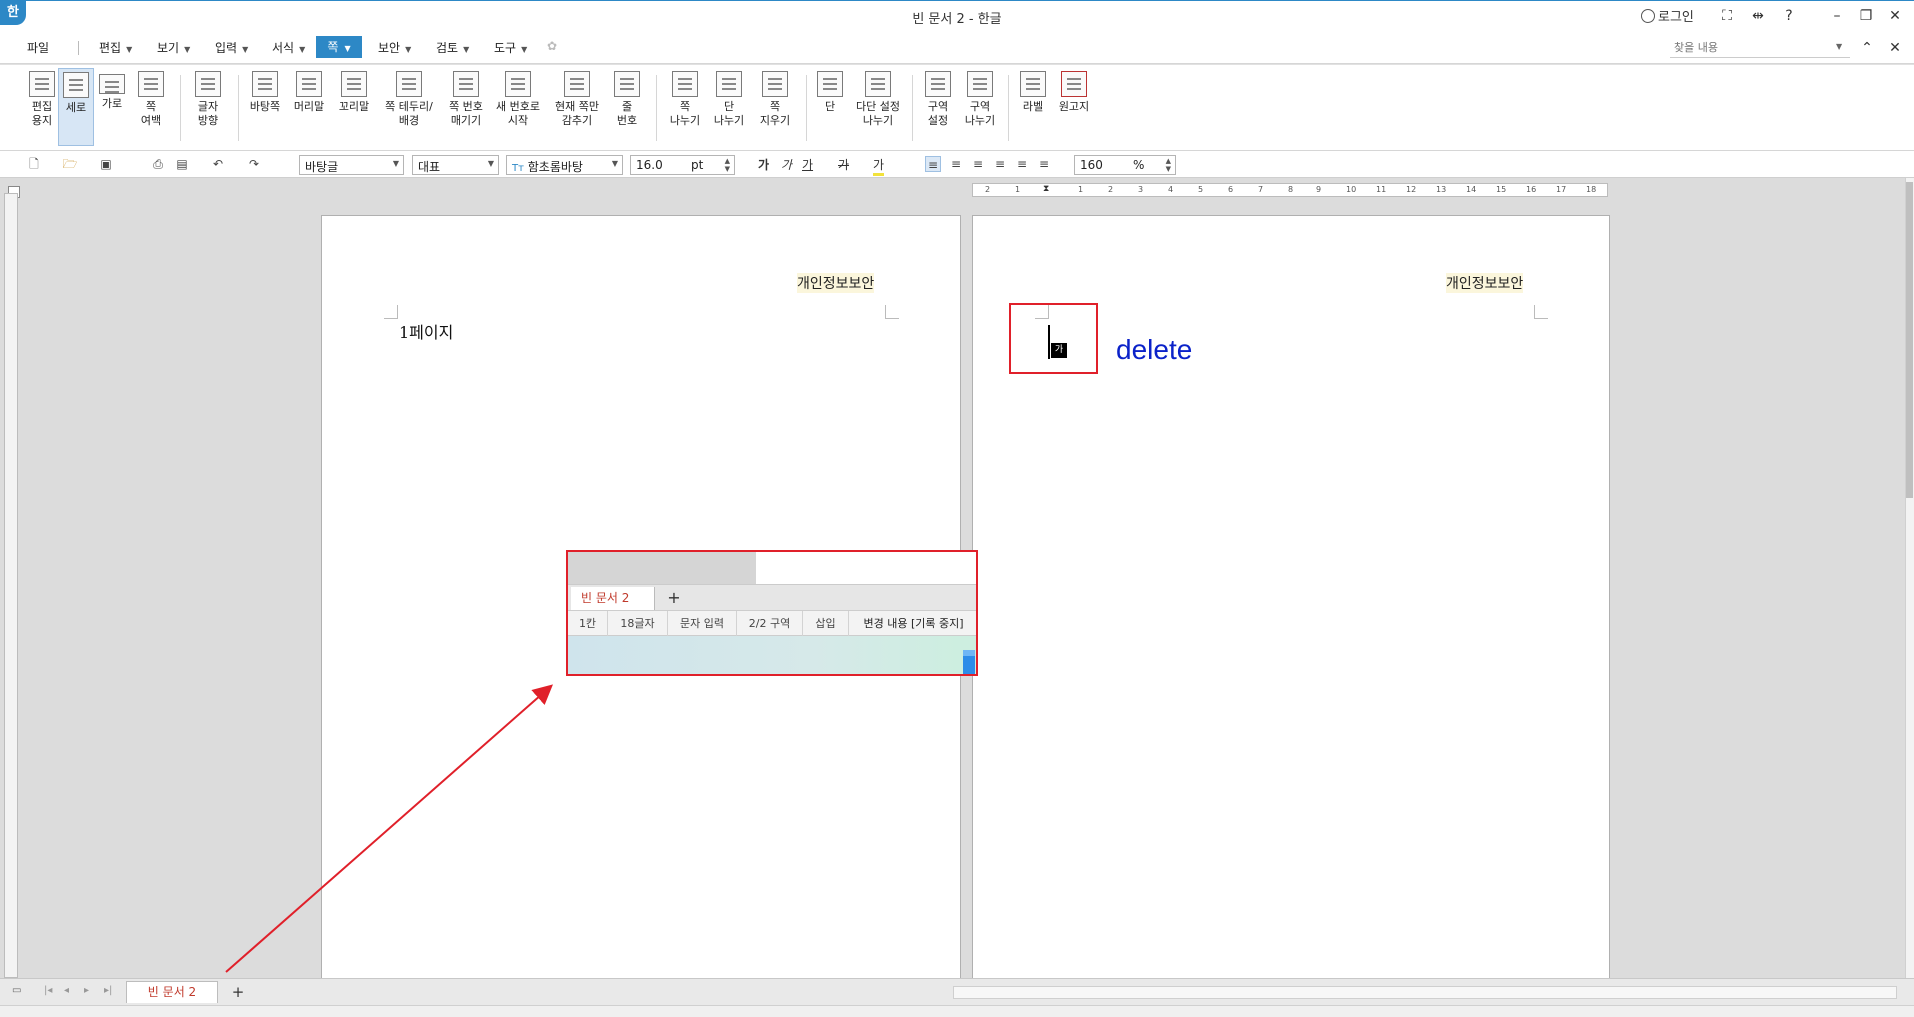  Describe the element at coordinates (11, 585) in the screenshot. I see `vertical-ruler` at that location.